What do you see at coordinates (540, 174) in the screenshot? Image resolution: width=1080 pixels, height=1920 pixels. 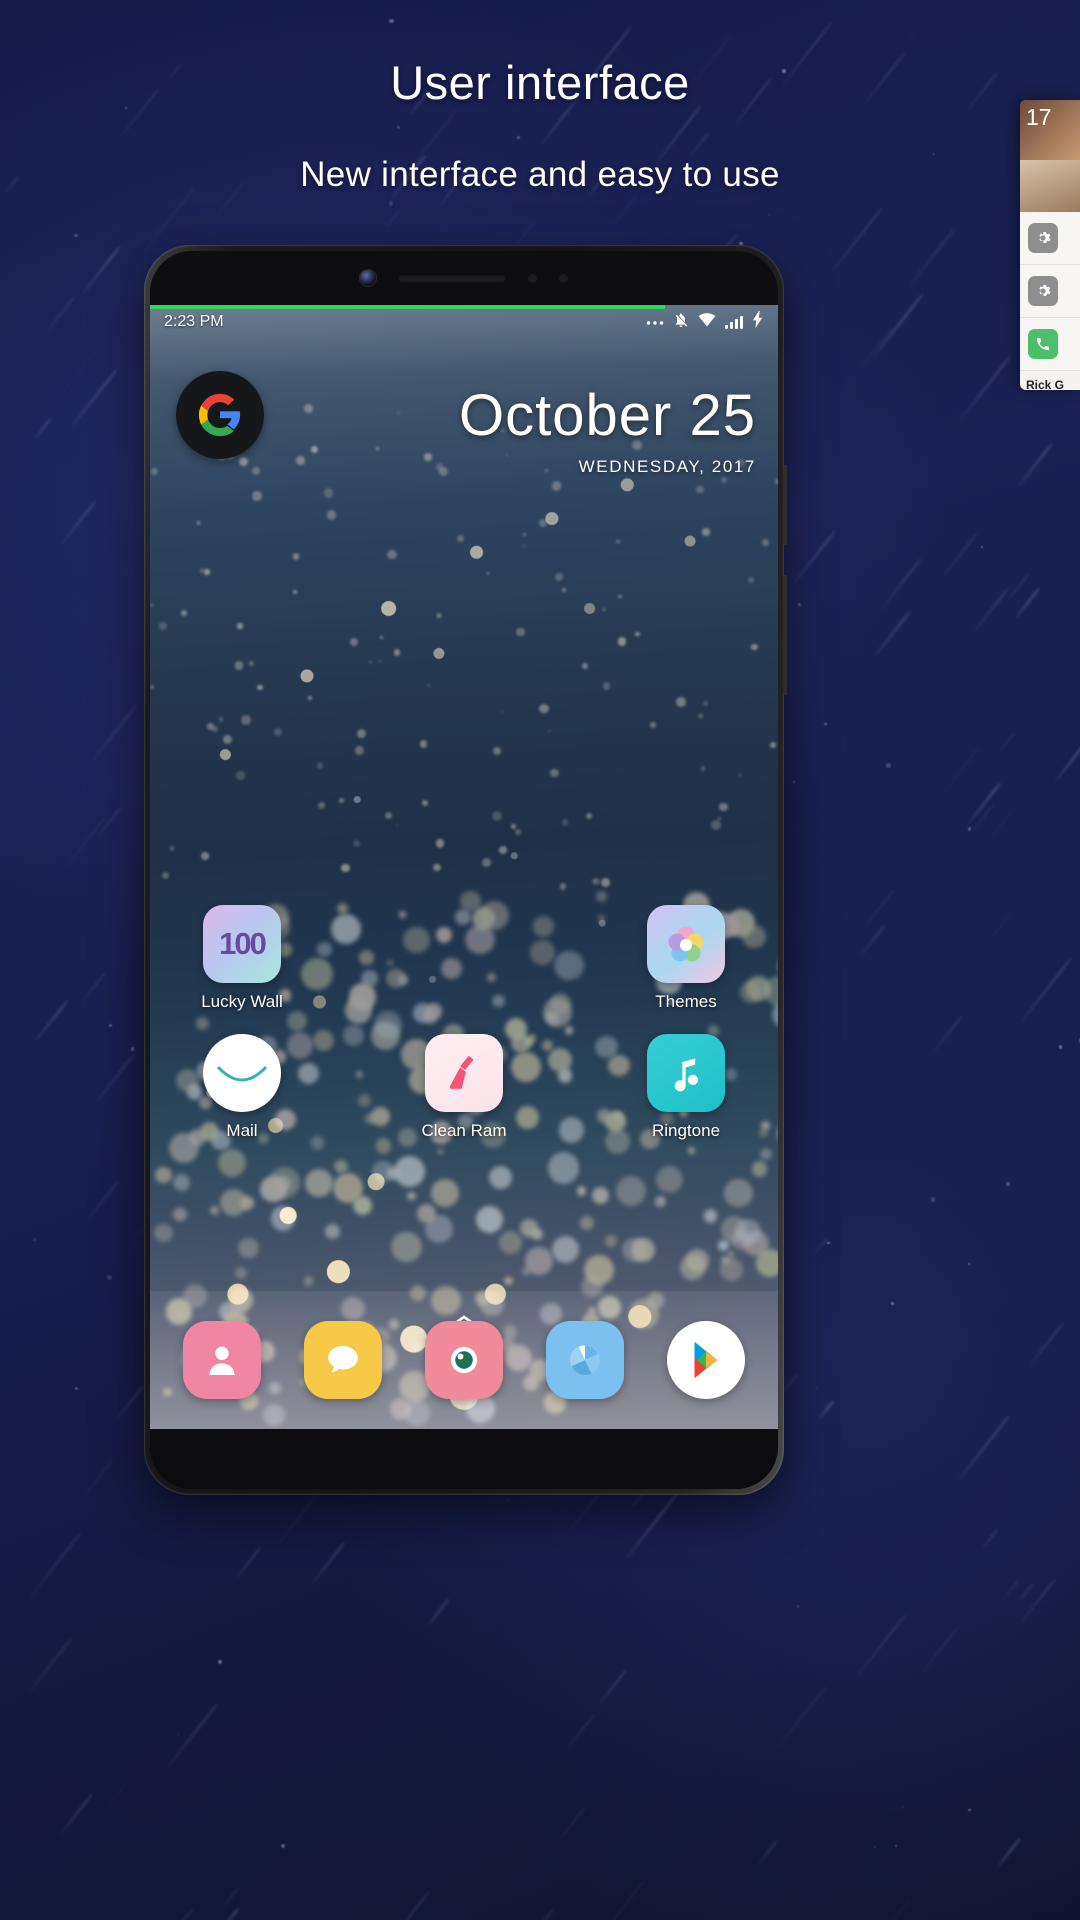 I see `page-subtitle: New interface and easy to use` at bounding box center [540, 174].